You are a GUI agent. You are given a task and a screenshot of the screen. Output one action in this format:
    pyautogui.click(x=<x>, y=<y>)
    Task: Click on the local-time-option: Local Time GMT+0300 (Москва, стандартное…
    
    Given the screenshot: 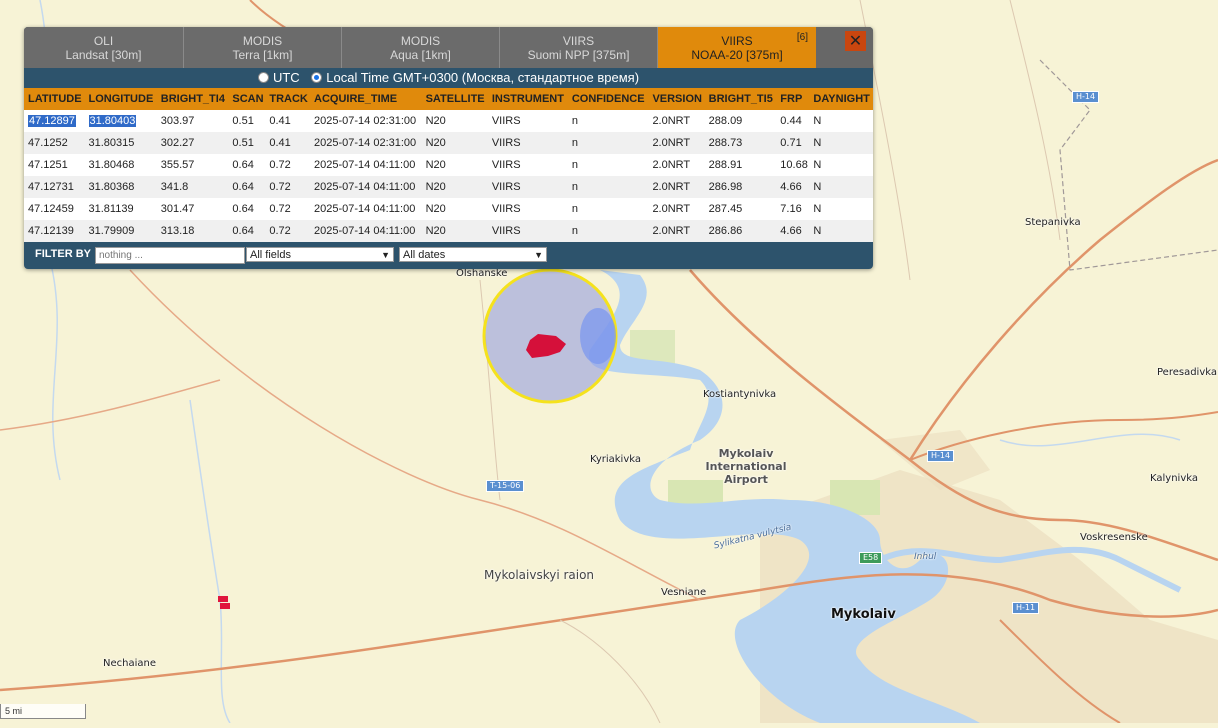 What is the action you would take?
    pyautogui.click(x=475, y=77)
    